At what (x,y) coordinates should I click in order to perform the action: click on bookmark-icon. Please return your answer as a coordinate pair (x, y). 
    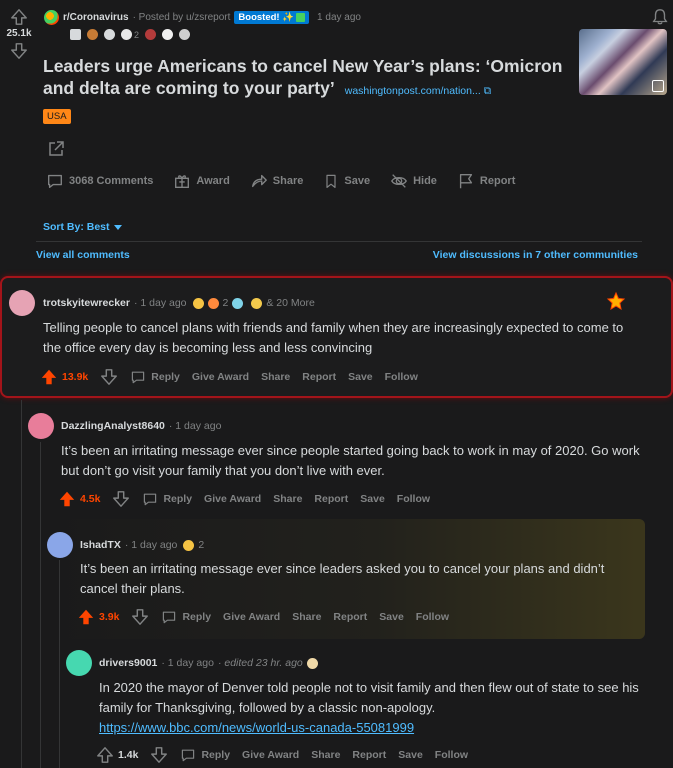
    Looking at the image, I should click on (331, 181).